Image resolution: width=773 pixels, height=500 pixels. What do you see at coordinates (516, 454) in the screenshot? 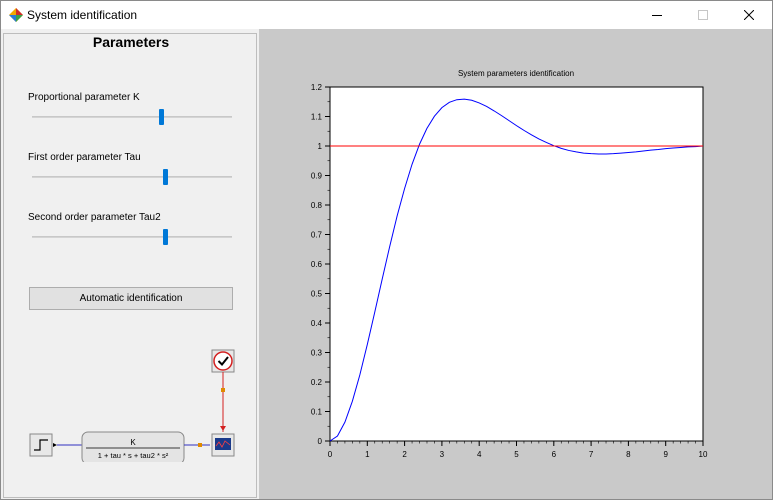
I see `x-tick-label: 5` at bounding box center [516, 454].